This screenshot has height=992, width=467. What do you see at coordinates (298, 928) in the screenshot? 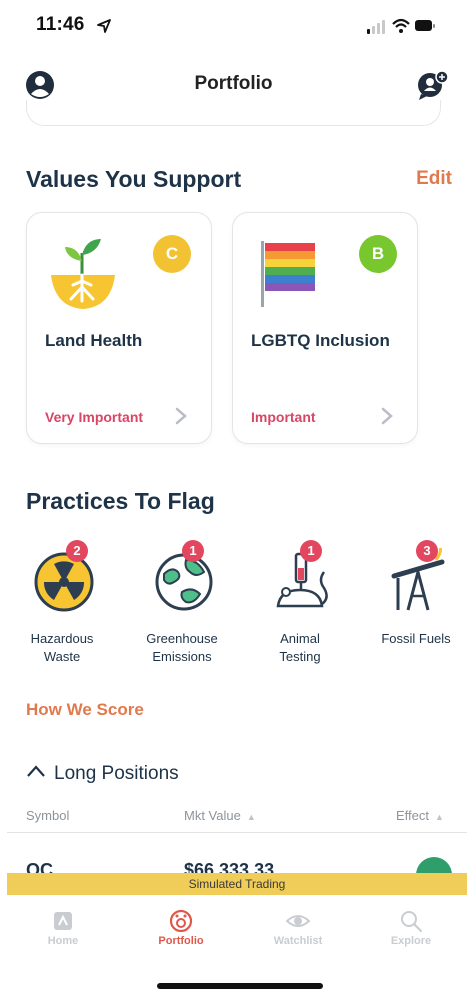
I see `tab-watchlist: Watchlist` at bounding box center [298, 928].